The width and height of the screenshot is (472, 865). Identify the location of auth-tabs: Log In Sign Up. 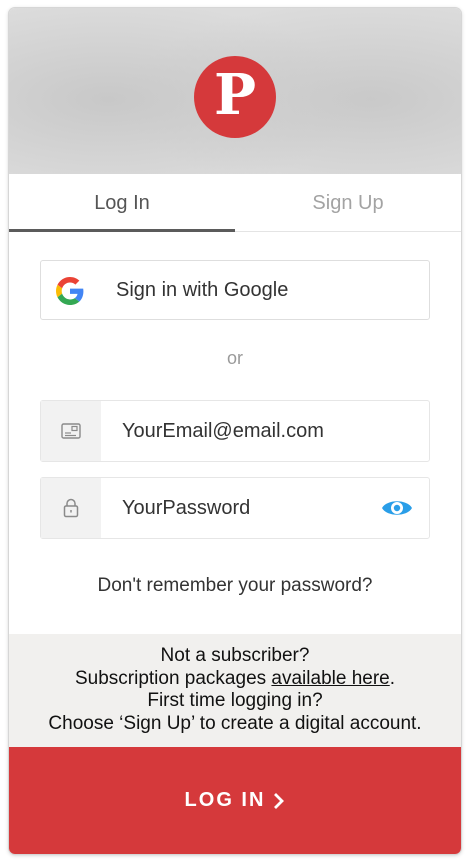
(235, 203).